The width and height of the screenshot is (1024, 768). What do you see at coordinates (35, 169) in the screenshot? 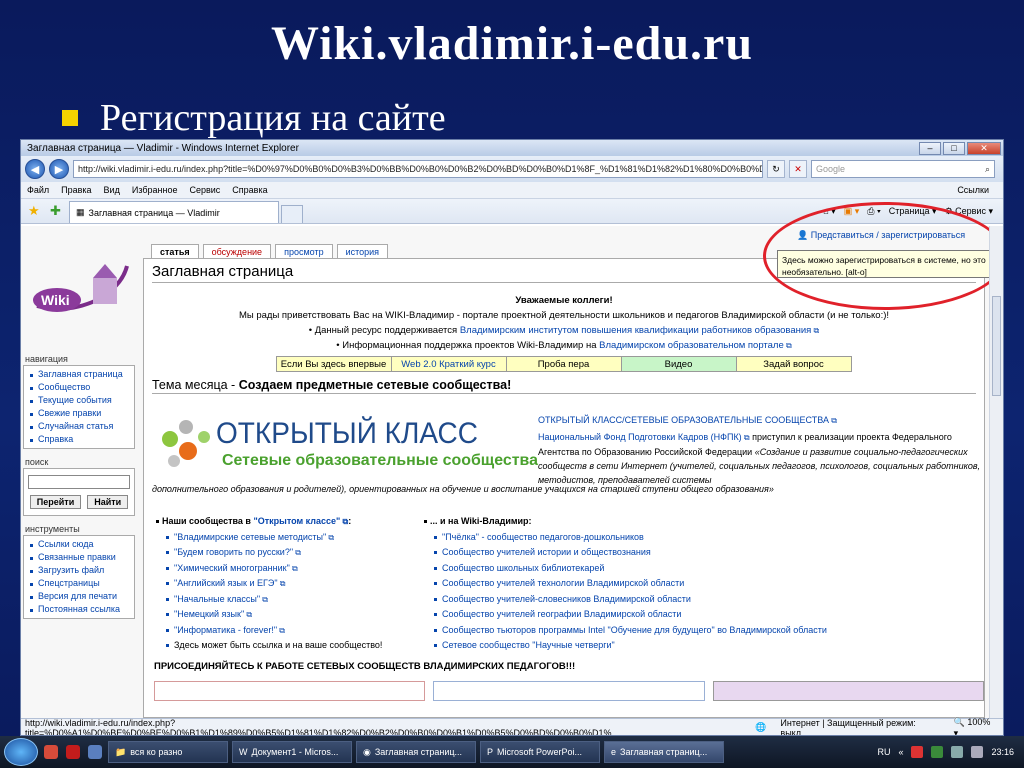
I see `back-button: ◀` at bounding box center [35, 169].